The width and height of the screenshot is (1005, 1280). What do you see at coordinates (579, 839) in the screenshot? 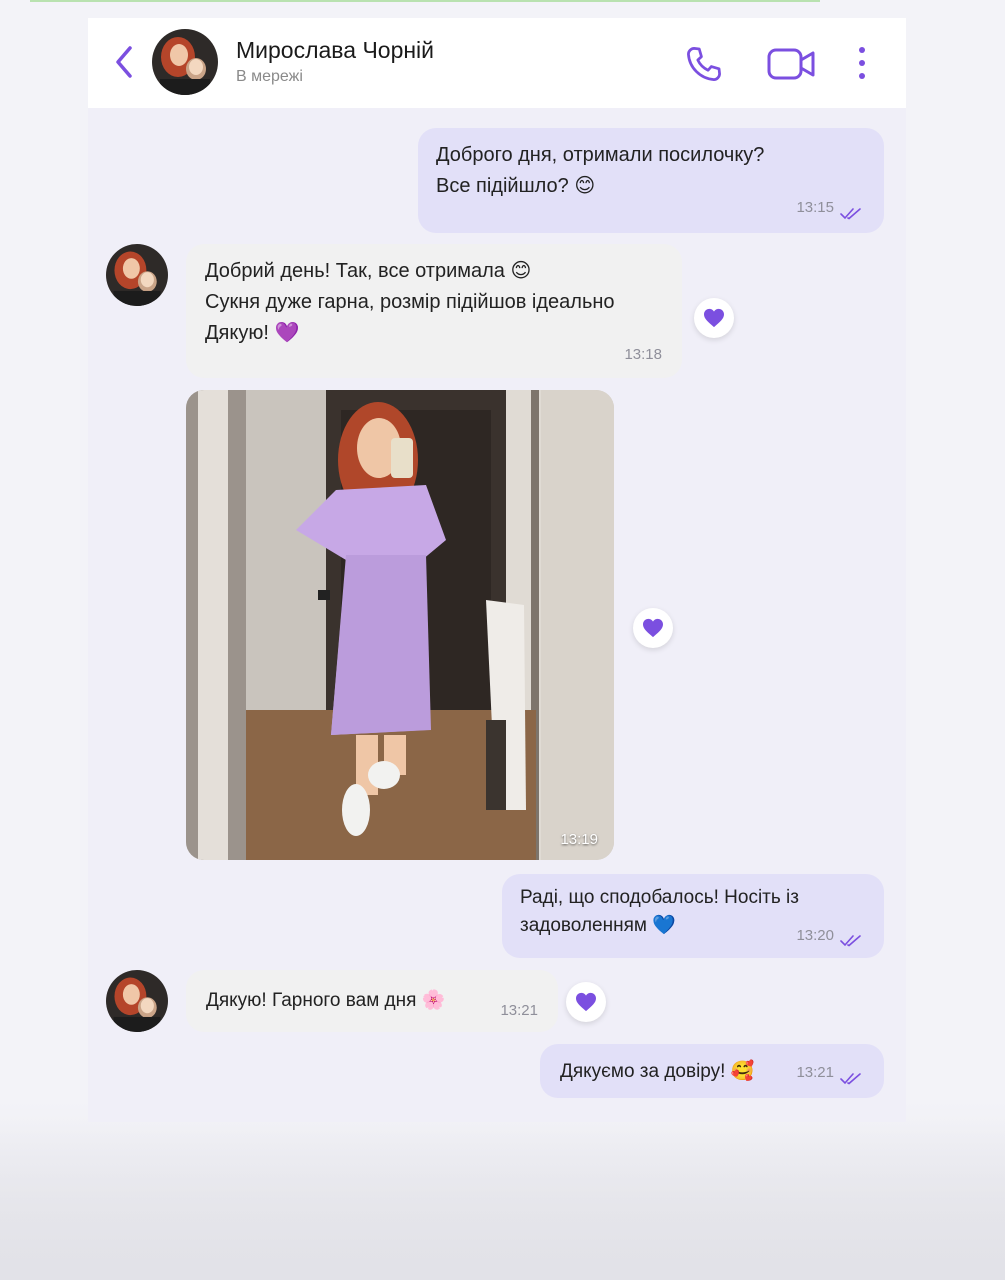
I see `message-time: 13:19` at bounding box center [579, 839].